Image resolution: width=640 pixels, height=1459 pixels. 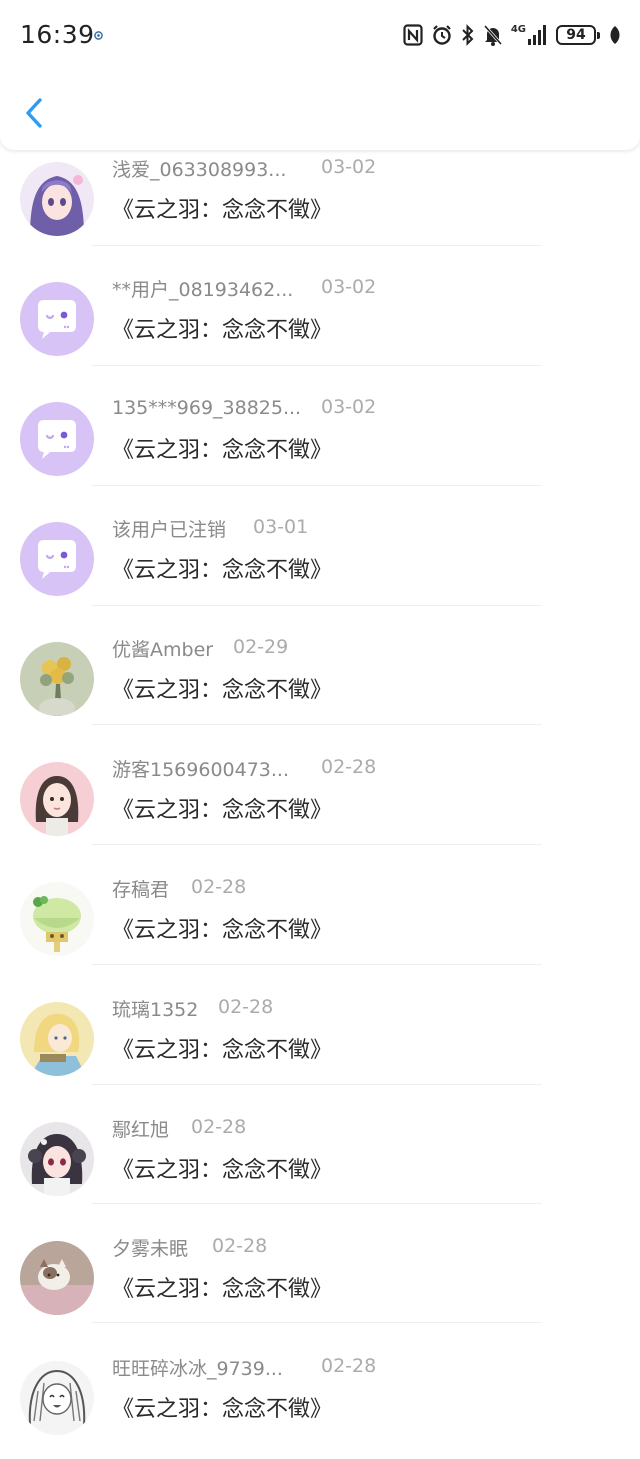 I want to click on battery-icon: 94, so click(x=578, y=35).